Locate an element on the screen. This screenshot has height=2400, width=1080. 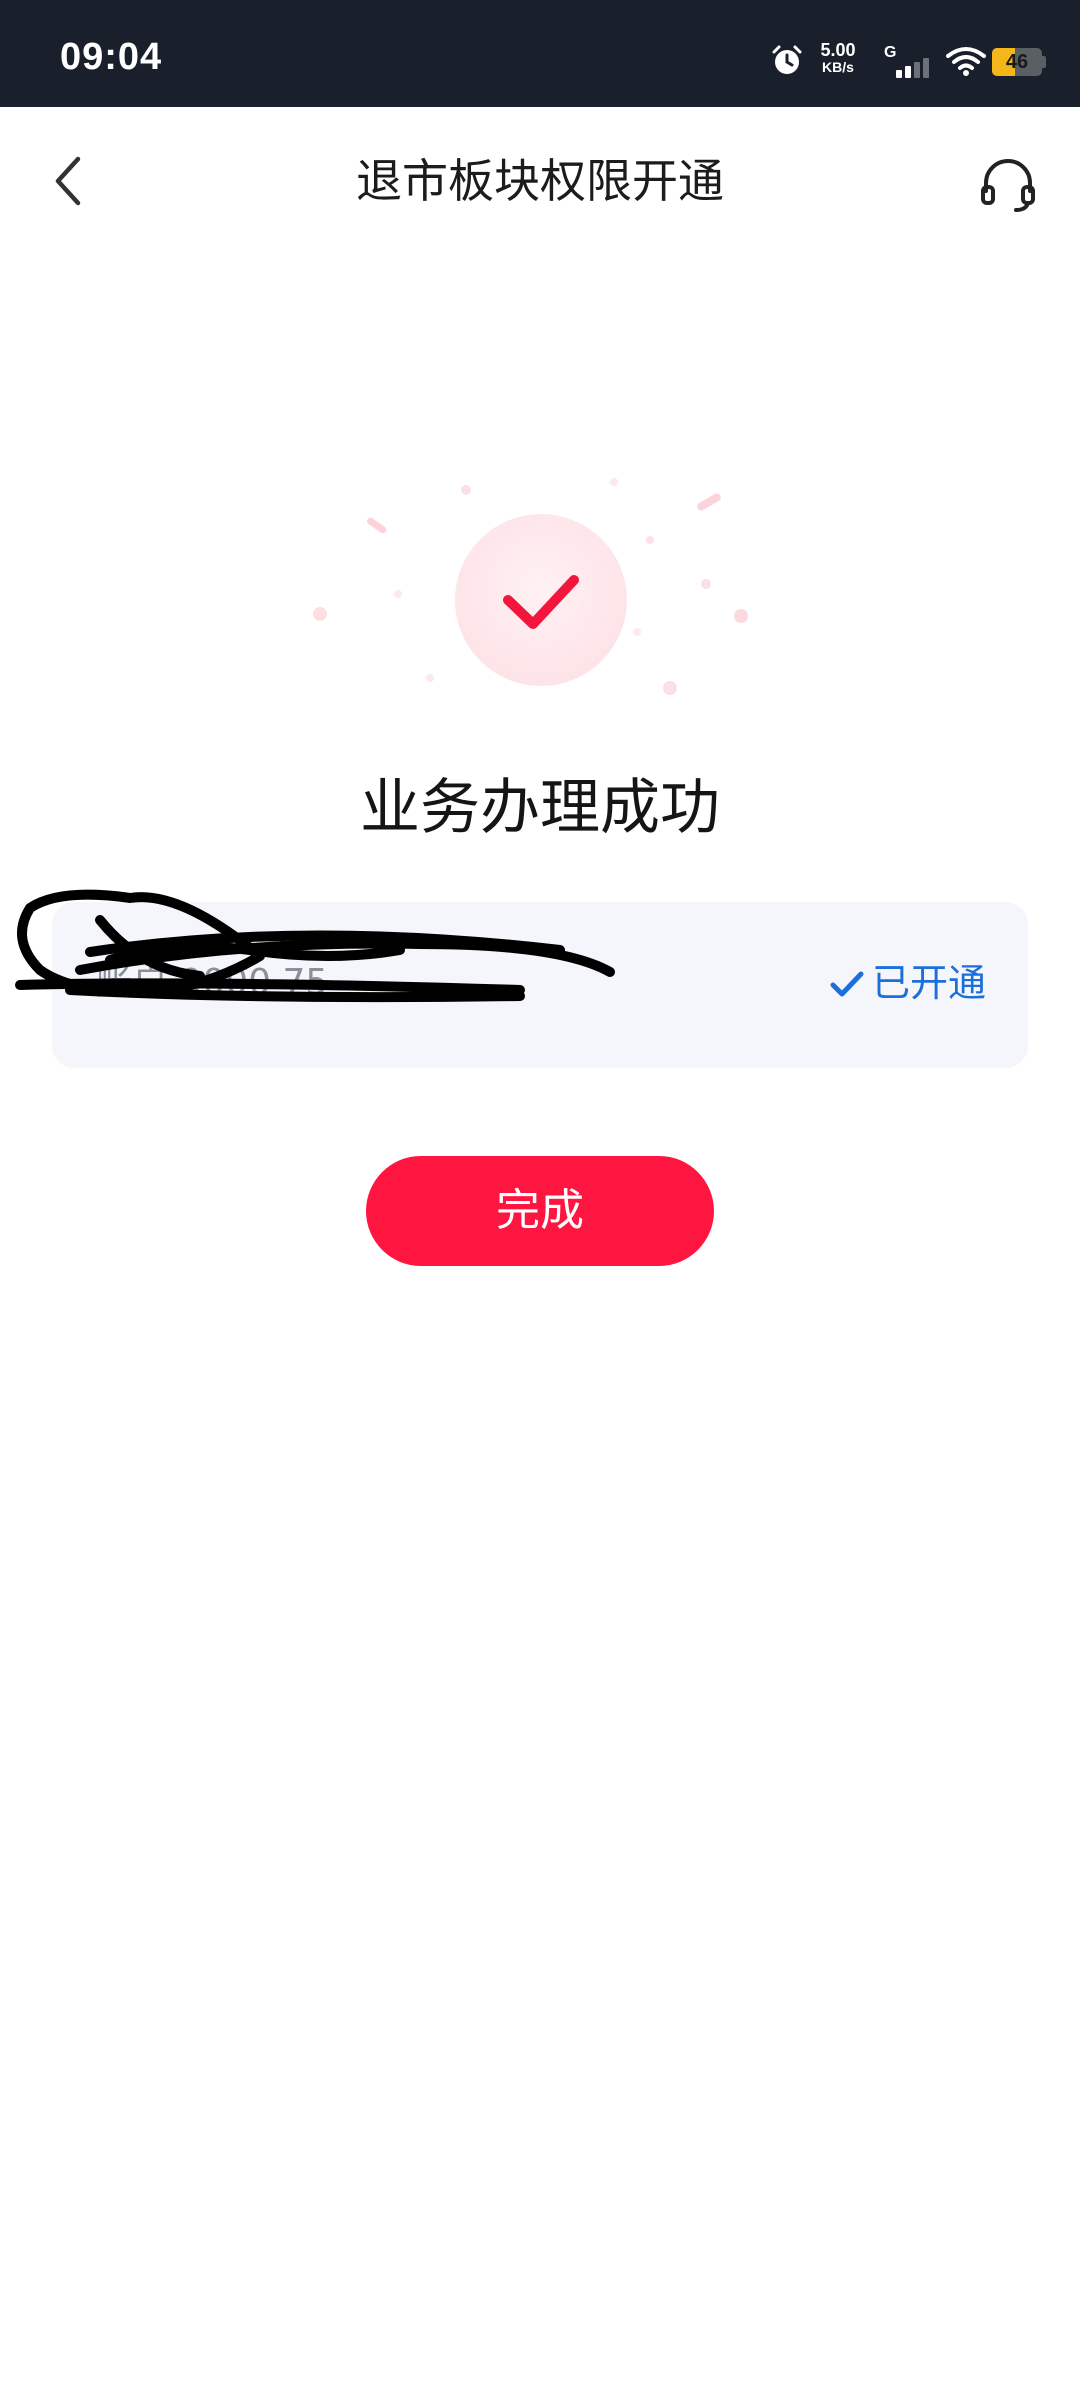
net-speed: 5.00 KB/s is located at coordinates (838, 58).